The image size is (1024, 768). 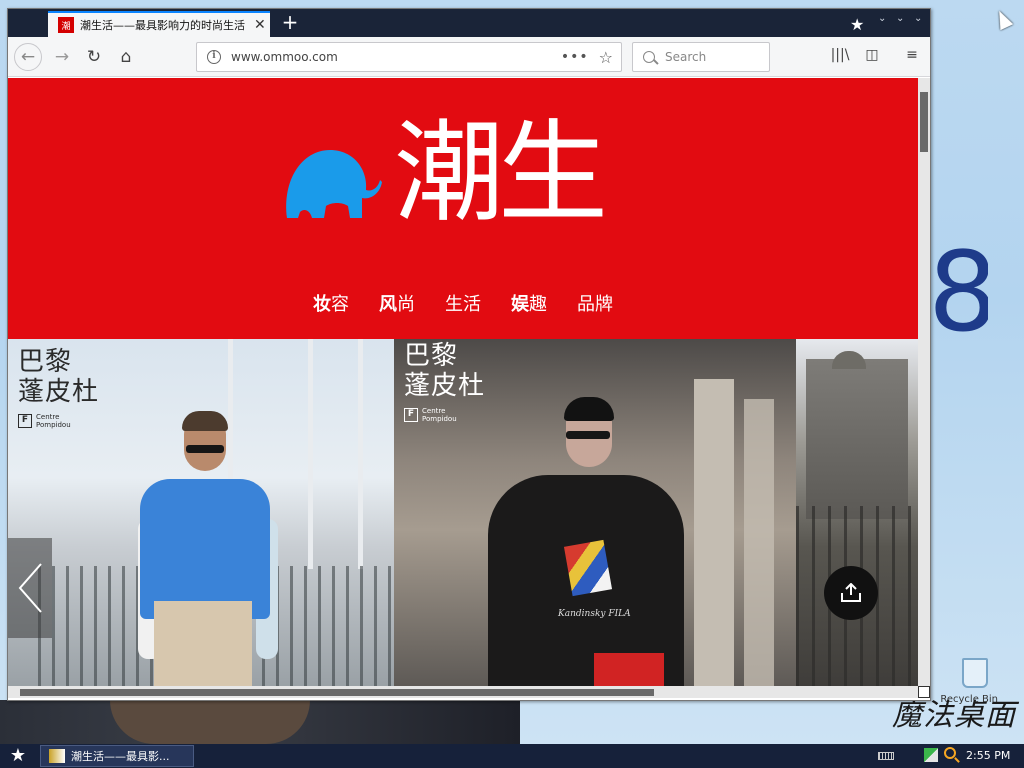 What do you see at coordinates (975, 673) in the screenshot?
I see `recycle-bin-icon` at bounding box center [975, 673].